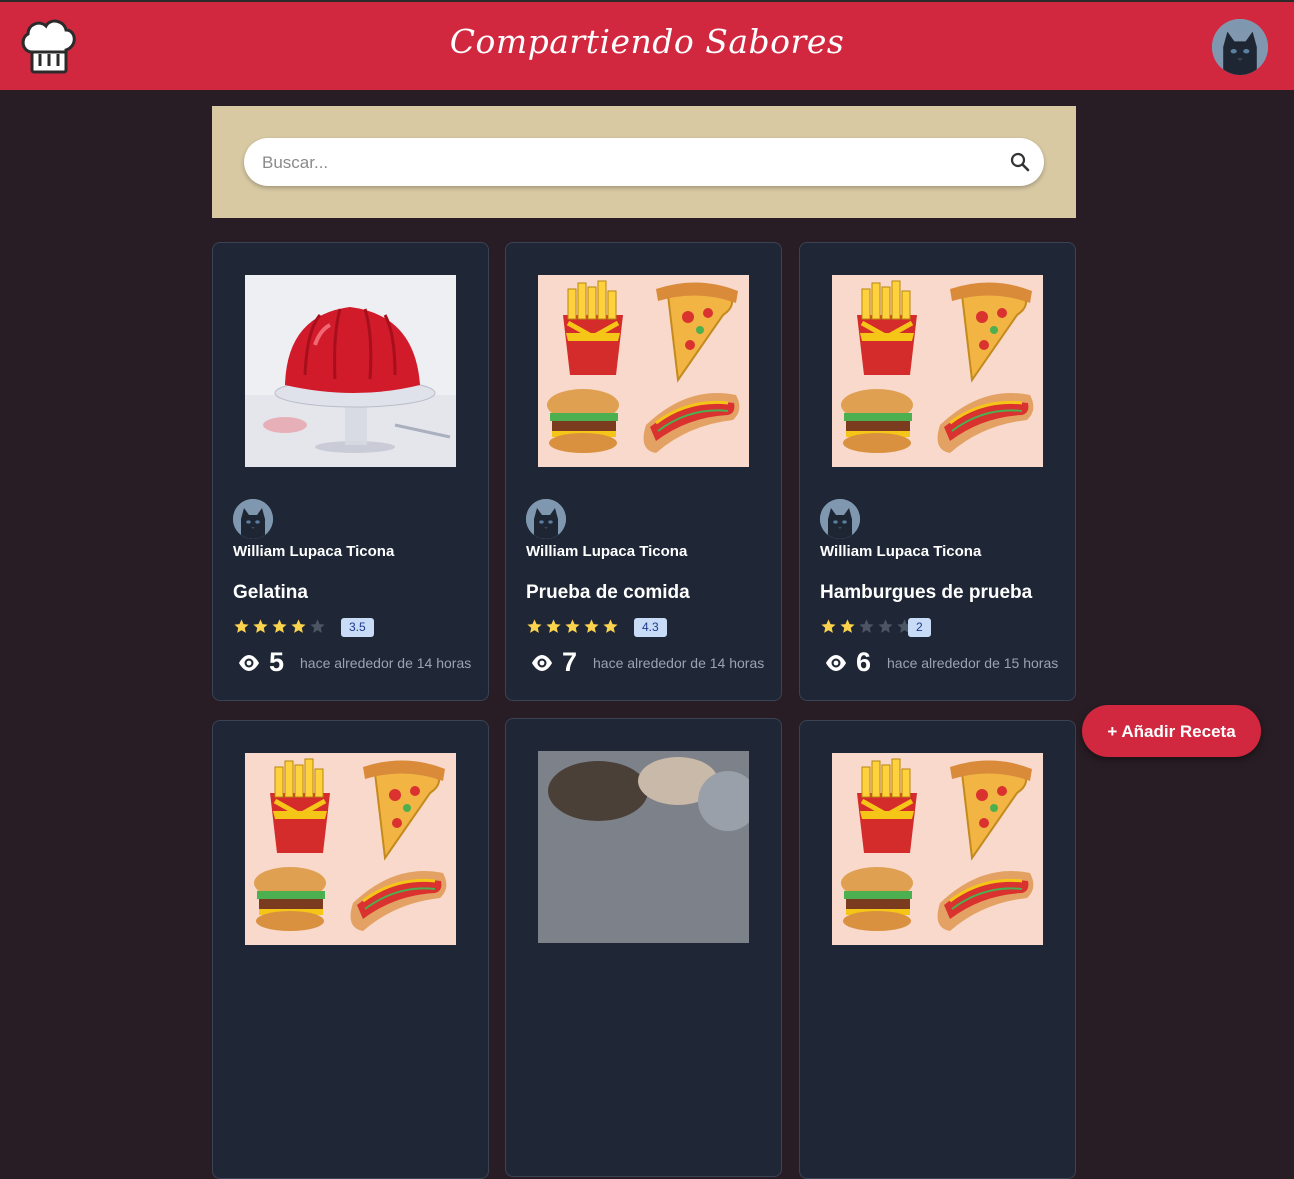 The image size is (1294, 1179). I want to click on rating-badge: 2, so click(919, 627).